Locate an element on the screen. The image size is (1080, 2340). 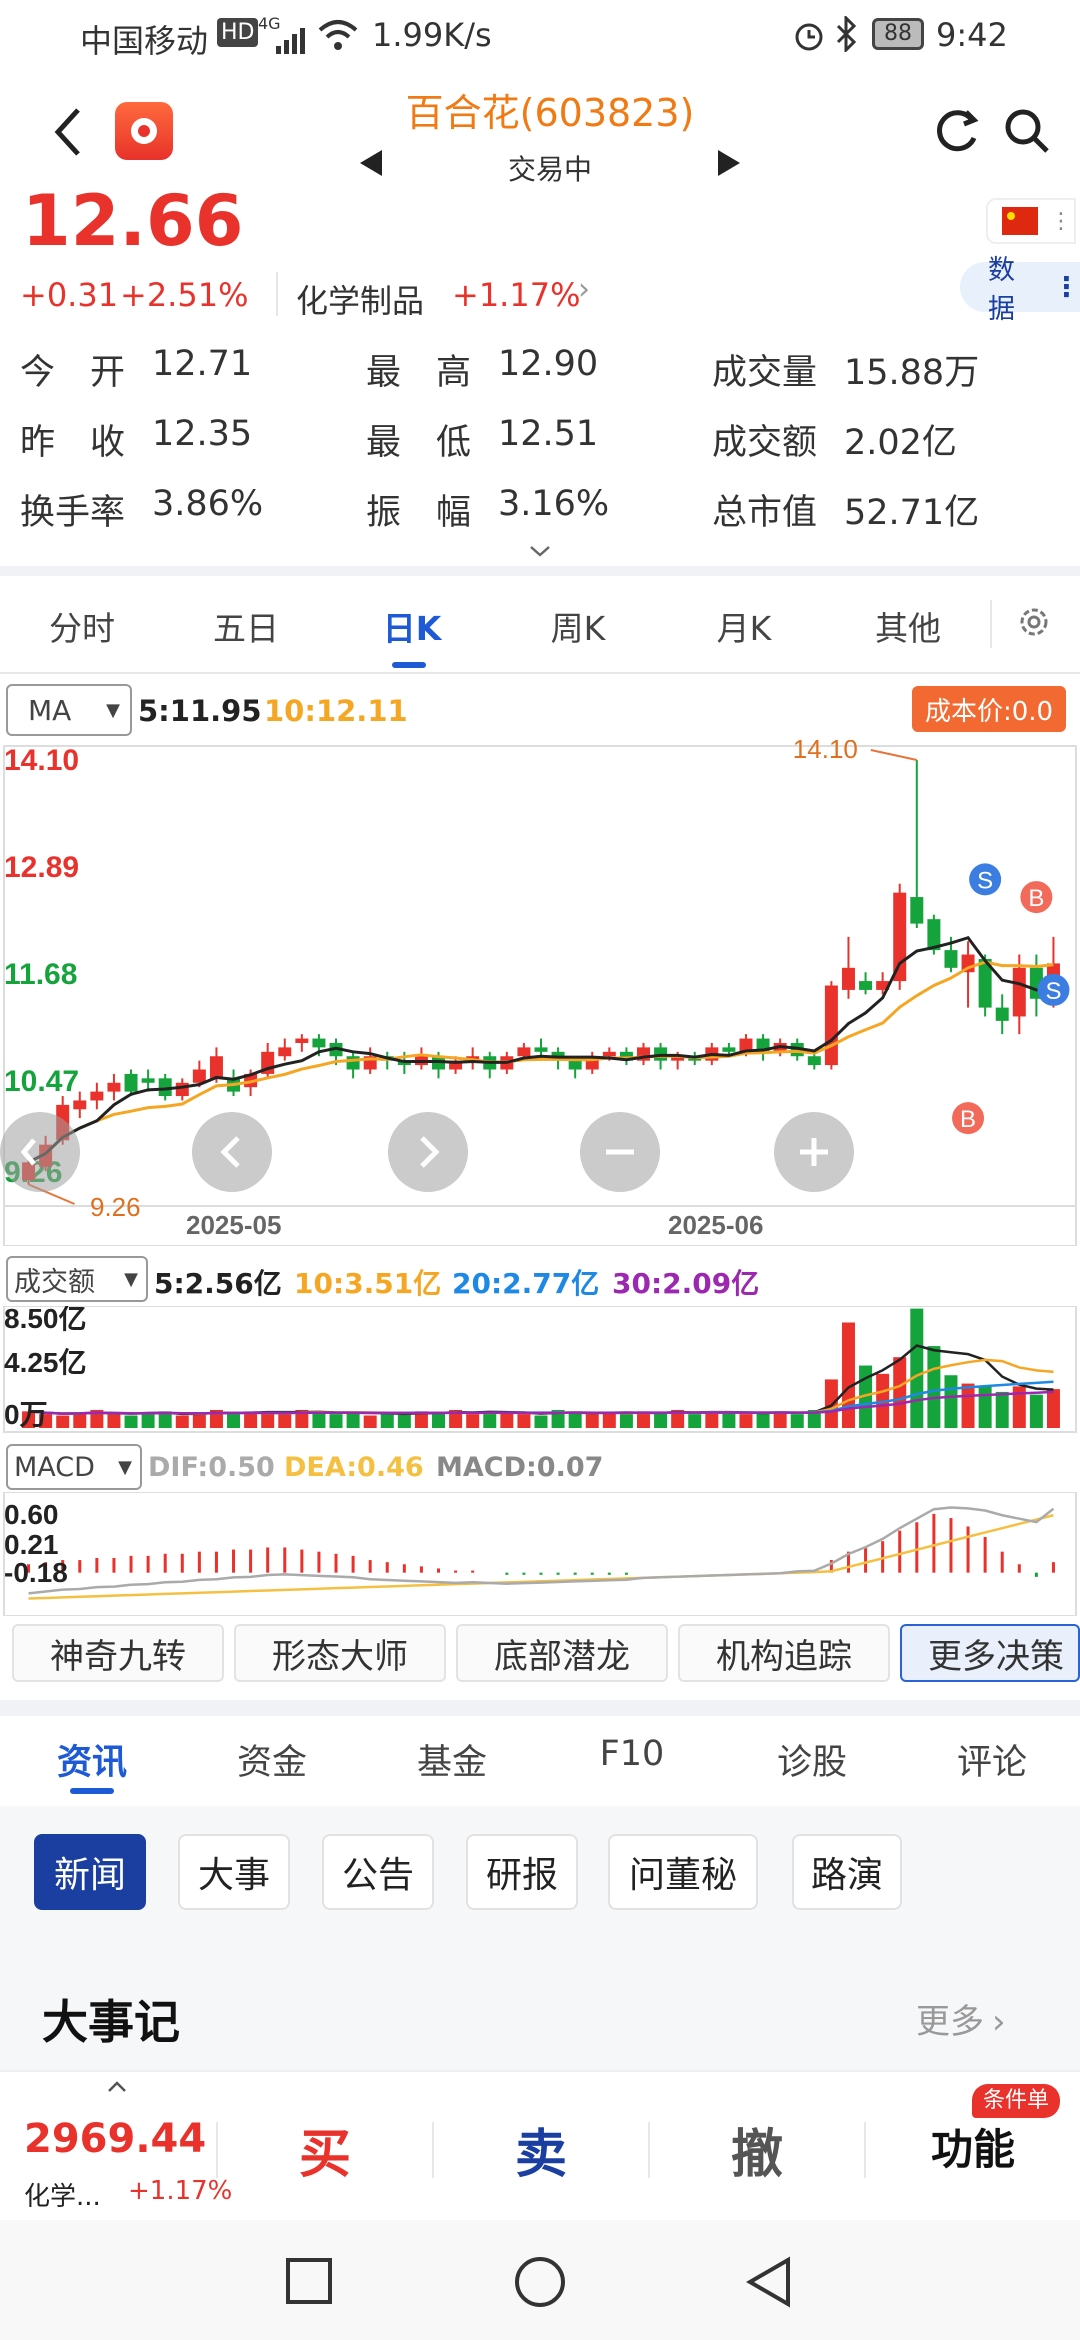
quote-divider is located at coordinates (277, 294).